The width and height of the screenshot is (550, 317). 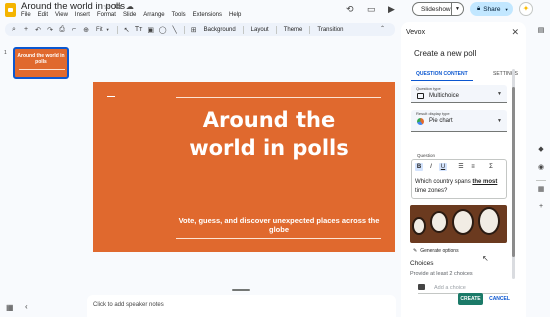 I want to click on numbered-list-icon: ≡, so click(x=473, y=167).